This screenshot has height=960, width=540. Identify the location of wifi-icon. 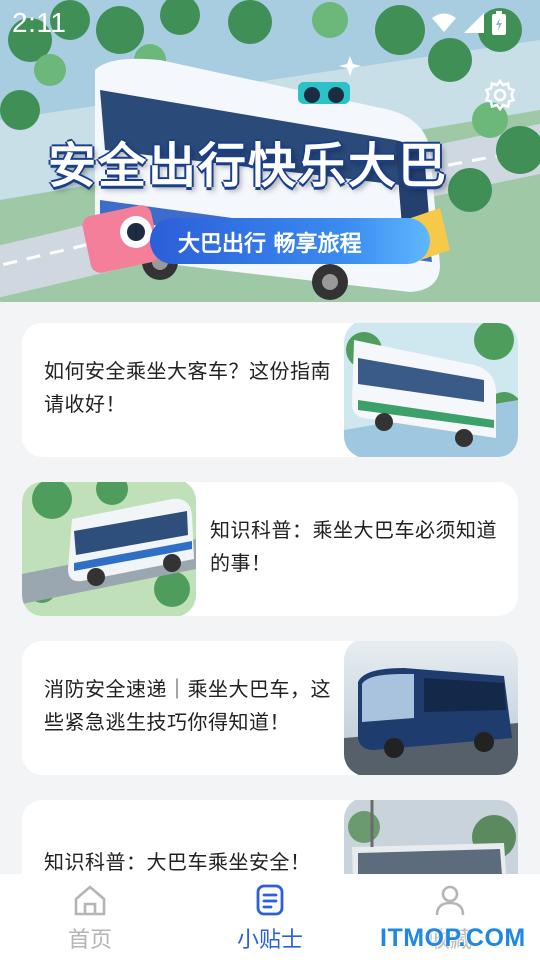
(444, 22).